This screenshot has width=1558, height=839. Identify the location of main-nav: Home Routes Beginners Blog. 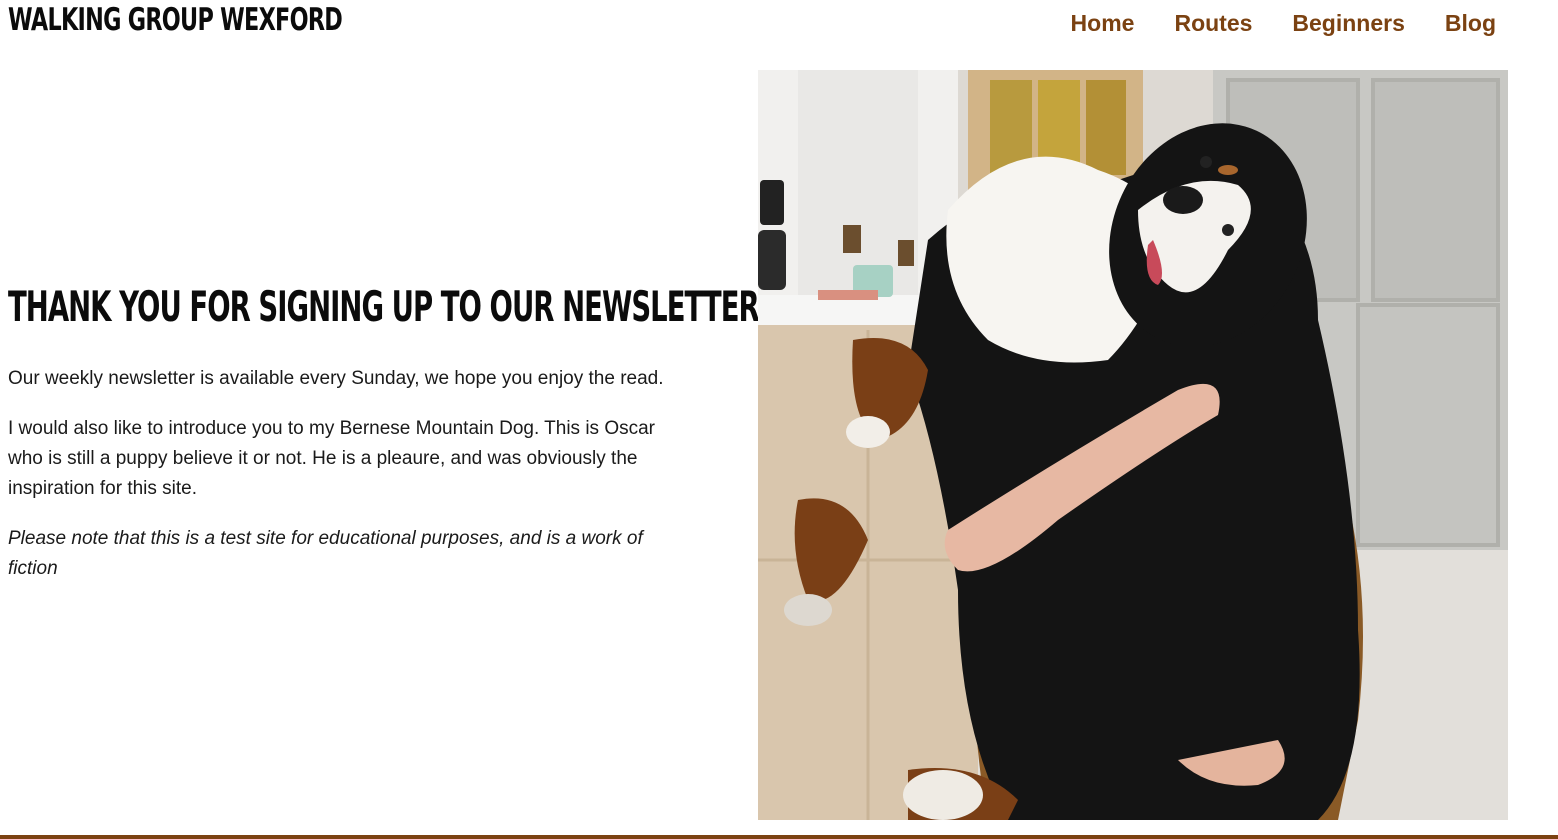
(1283, 23).